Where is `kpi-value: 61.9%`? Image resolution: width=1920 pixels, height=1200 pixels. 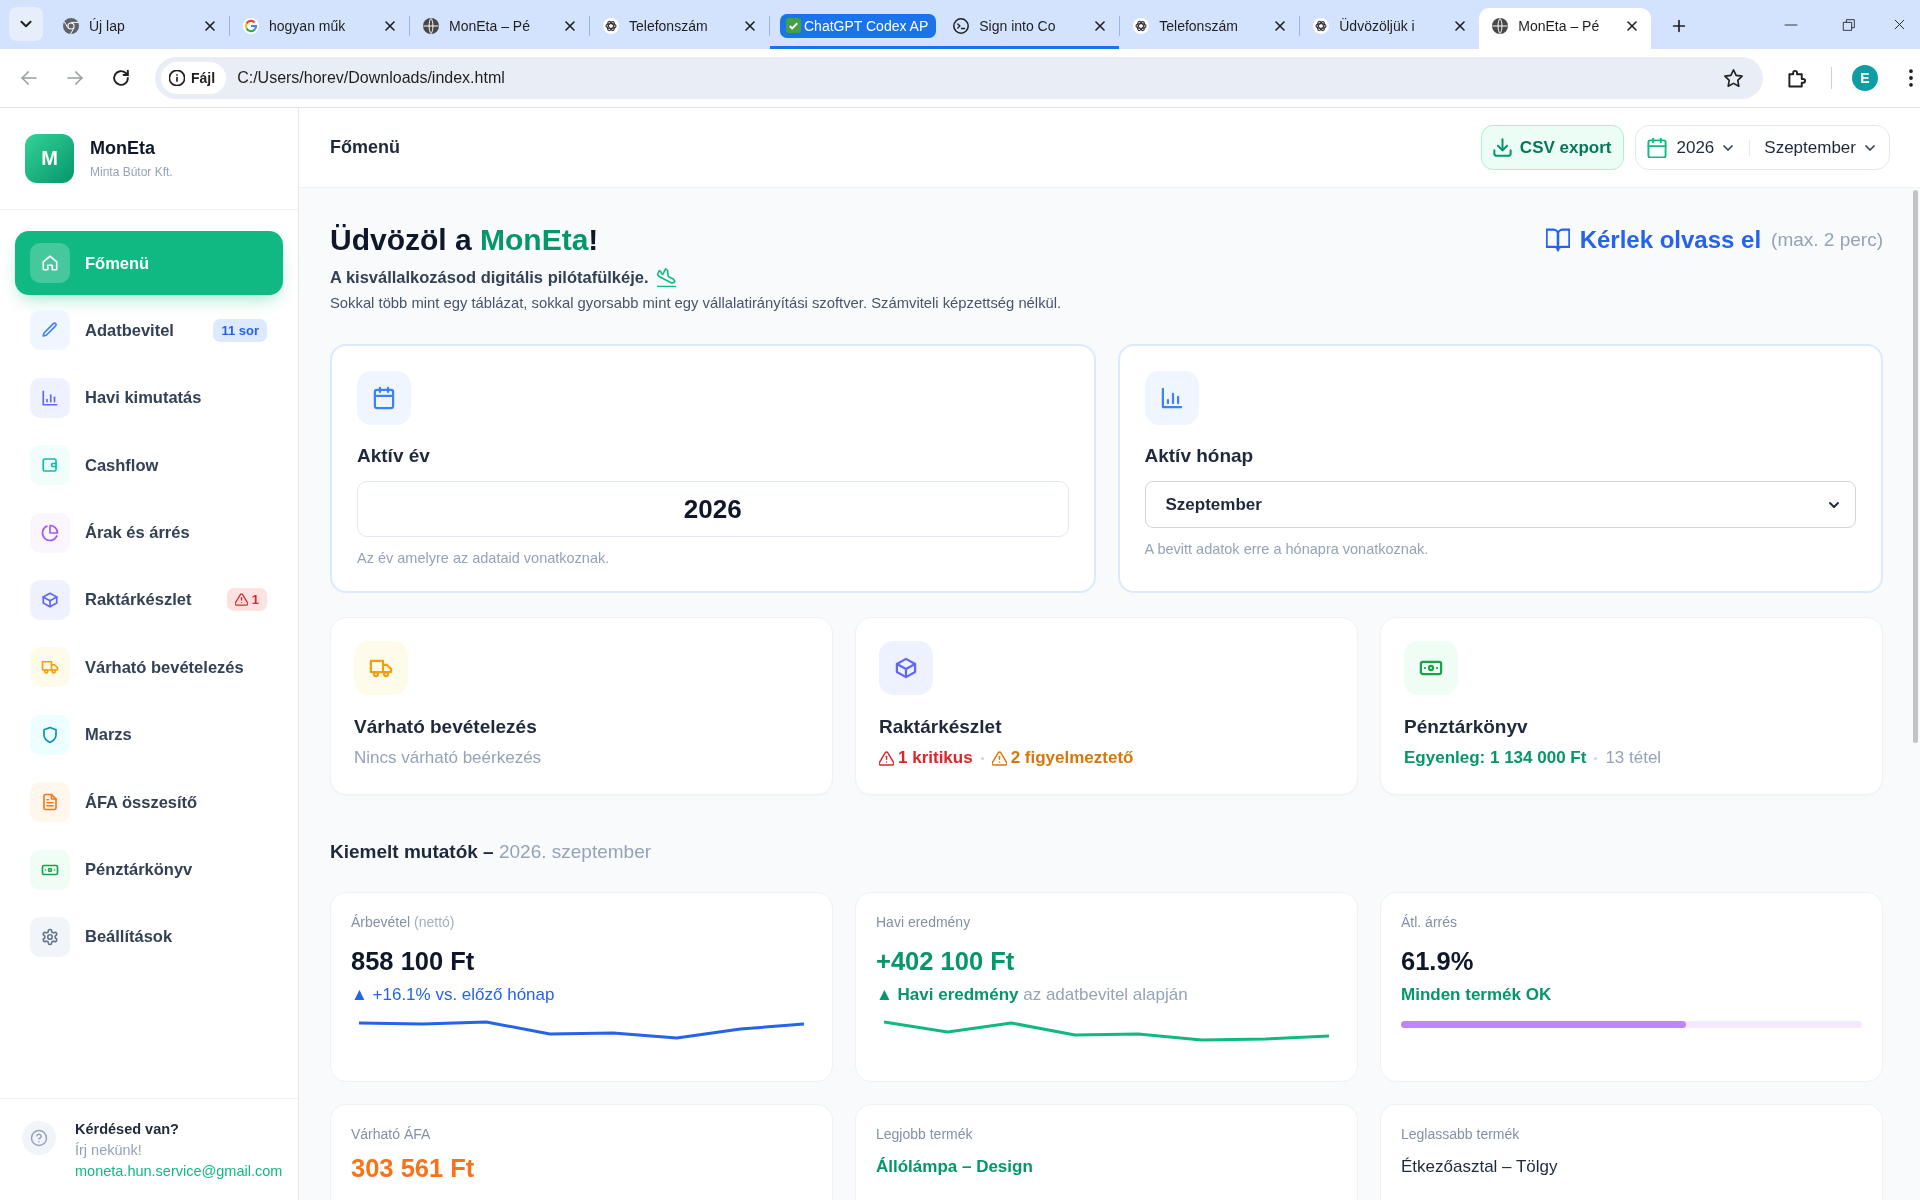
kpi-value: 61.9% is located at coordinates (1438, 961).